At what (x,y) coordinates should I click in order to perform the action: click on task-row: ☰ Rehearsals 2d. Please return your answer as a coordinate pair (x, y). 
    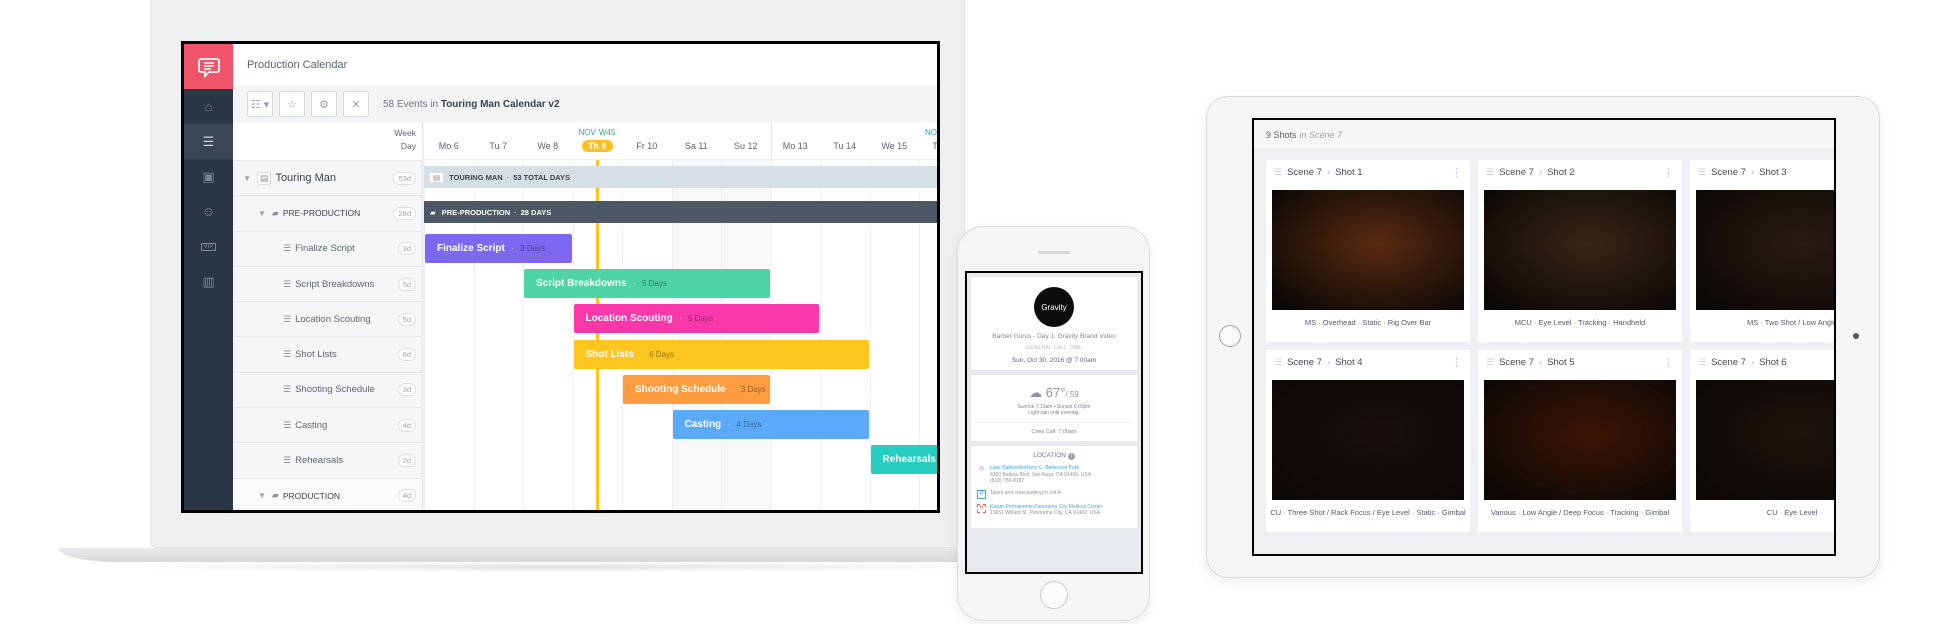
    Looking at the image, I should click on (327, 459).